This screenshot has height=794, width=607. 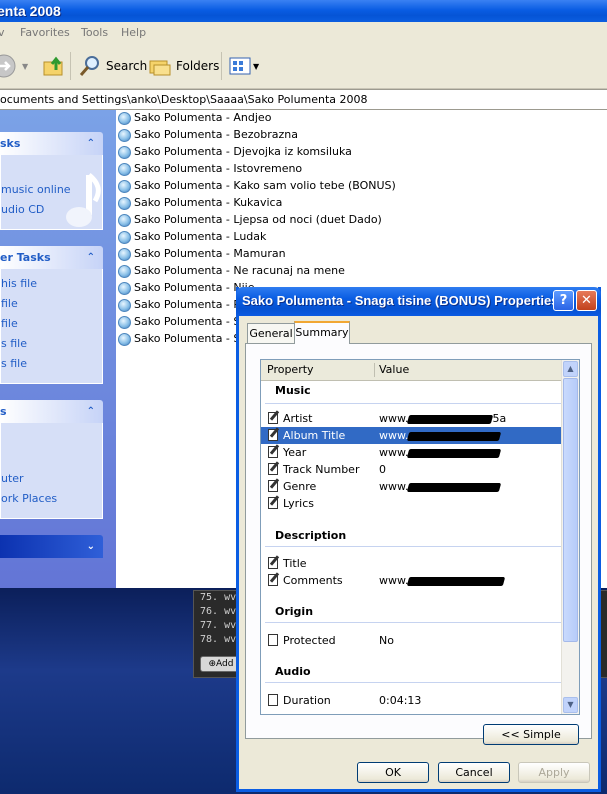 What do you see at coordinates (36, 189) in the screenshot?
I see `link-shop-music-online: music online` at bounding box center [36, 189].